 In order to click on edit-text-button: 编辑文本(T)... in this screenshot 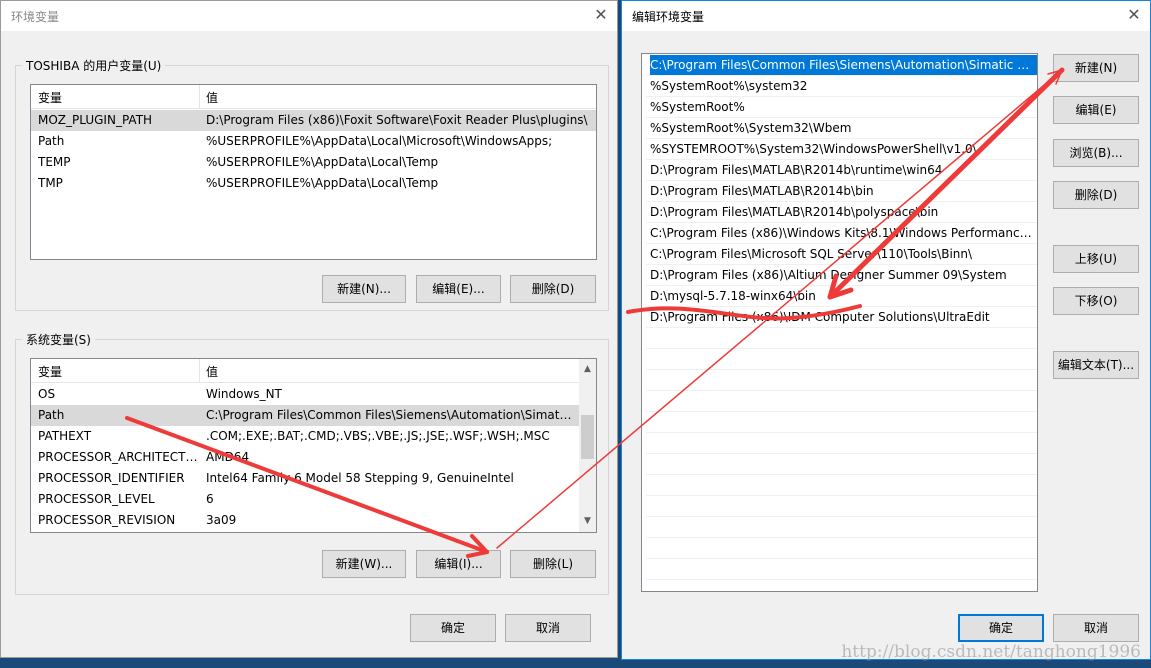, I will do `click(1096, 365)`.